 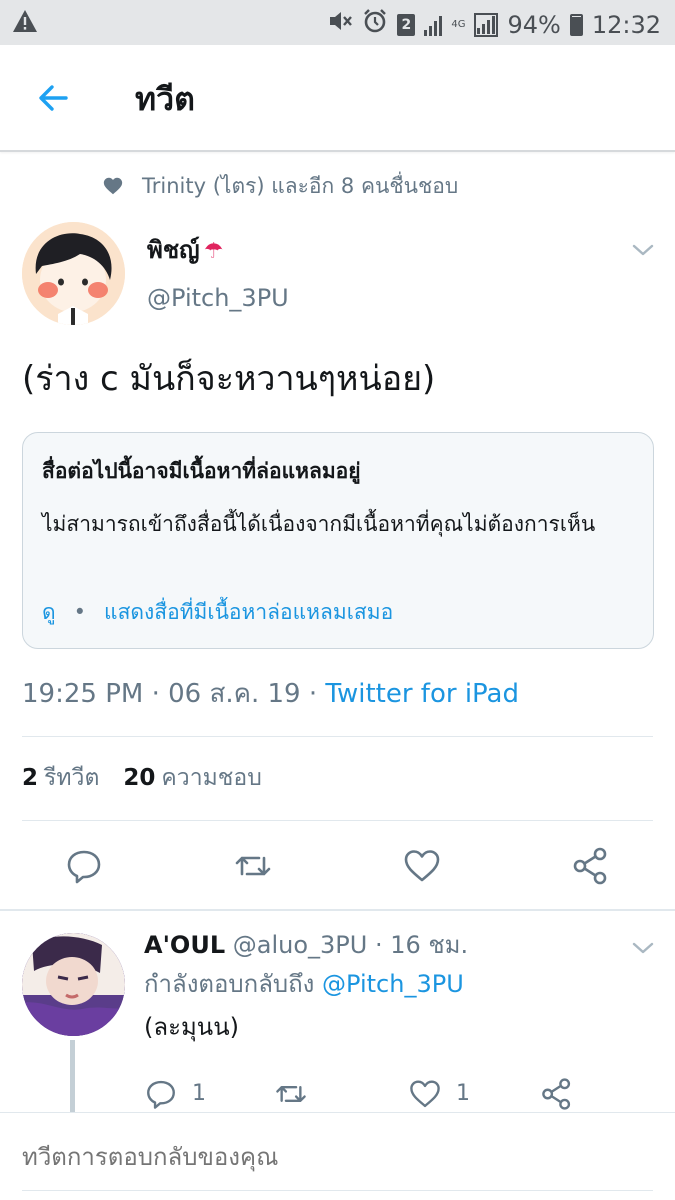 I want to click on heart-icon, so click(x=113, y=186).